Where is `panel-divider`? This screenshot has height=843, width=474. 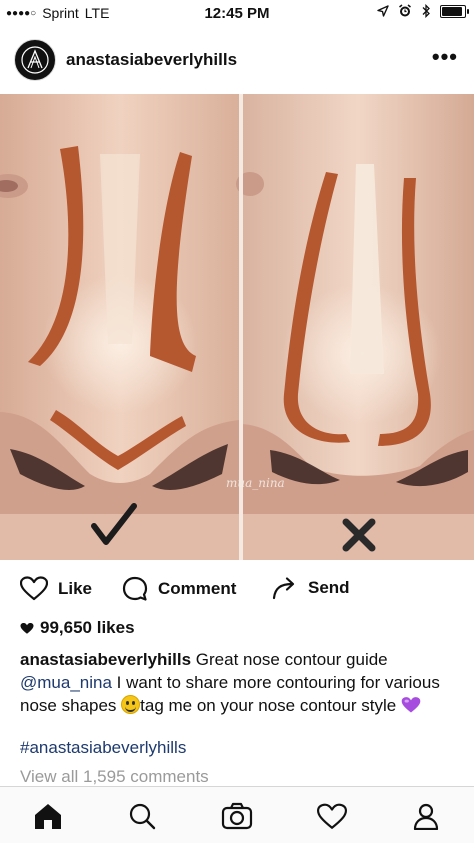 panel-divider is located at coordinates (241, 327).